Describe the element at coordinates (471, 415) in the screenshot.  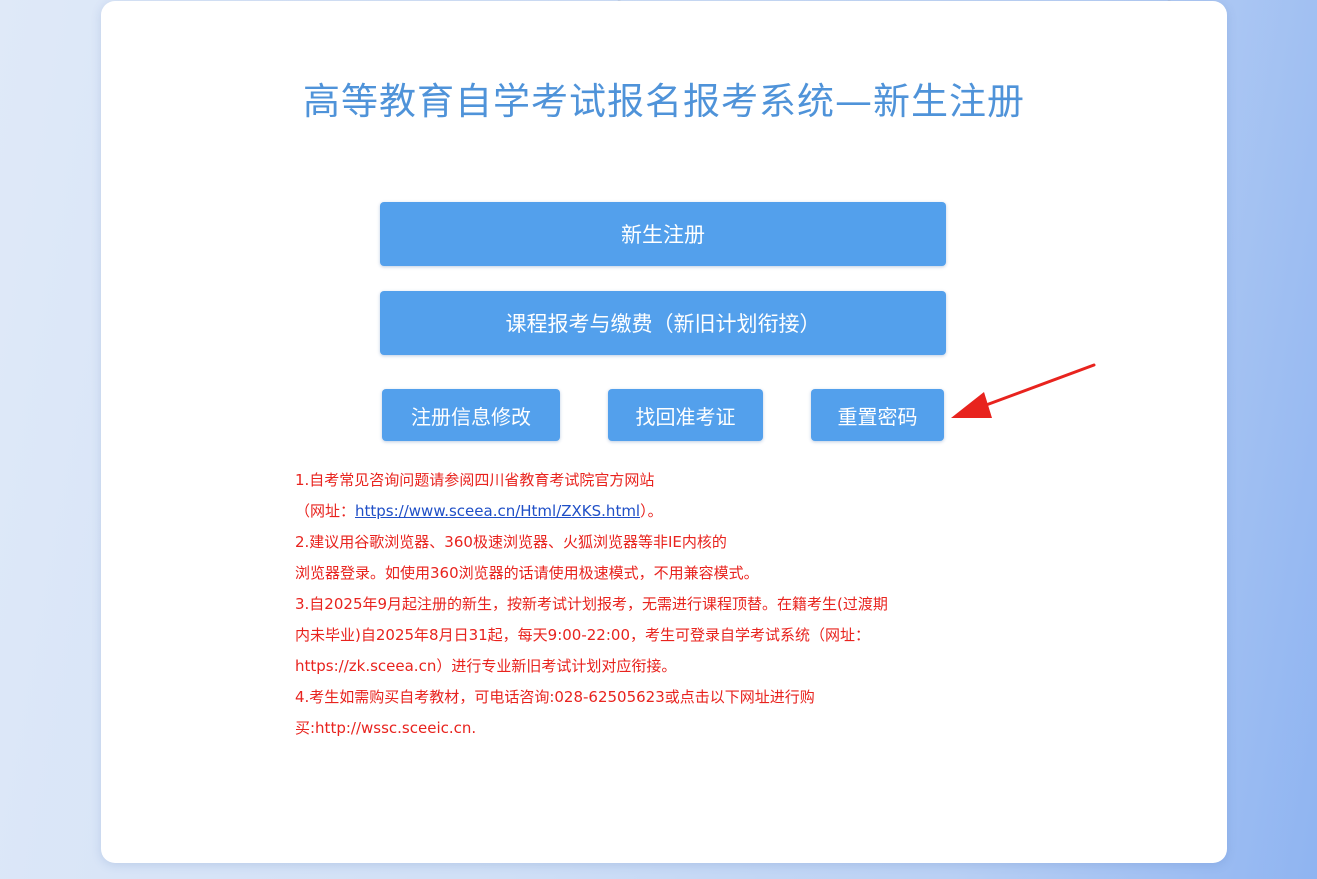
I see `modify-registration-info-button: 注册信息修改` at that location.